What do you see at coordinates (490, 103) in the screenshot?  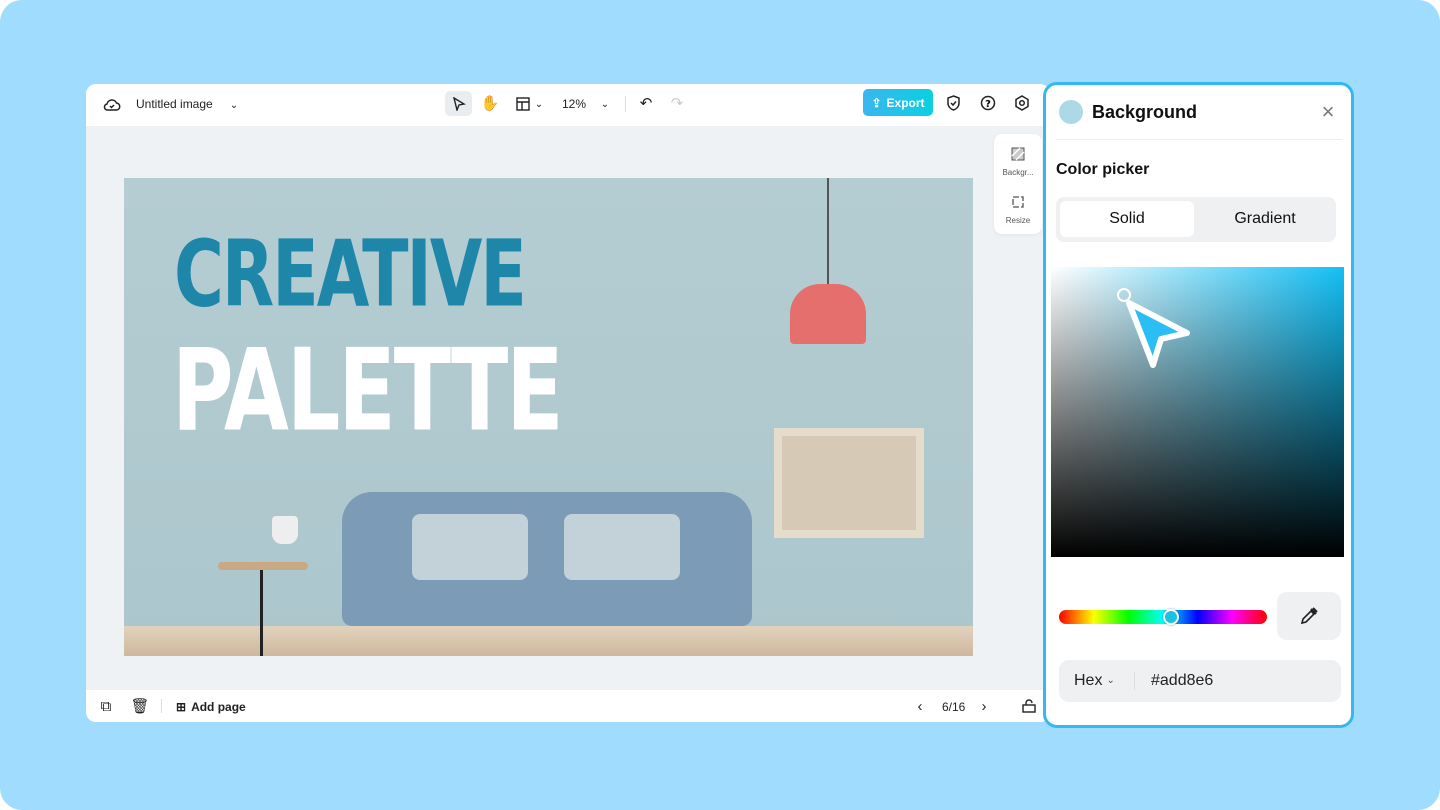 I see `hand-tool-icon: ✋` at bounding box center [490, 103].